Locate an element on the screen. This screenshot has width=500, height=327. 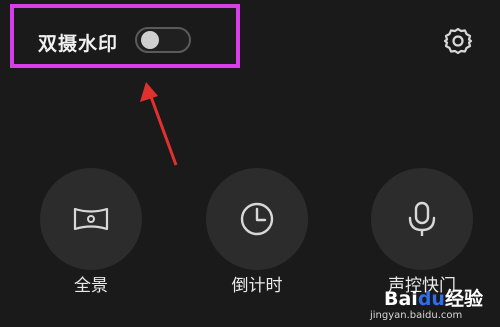
mode-timer: 倒计时 is located at coordinates (257, 233).